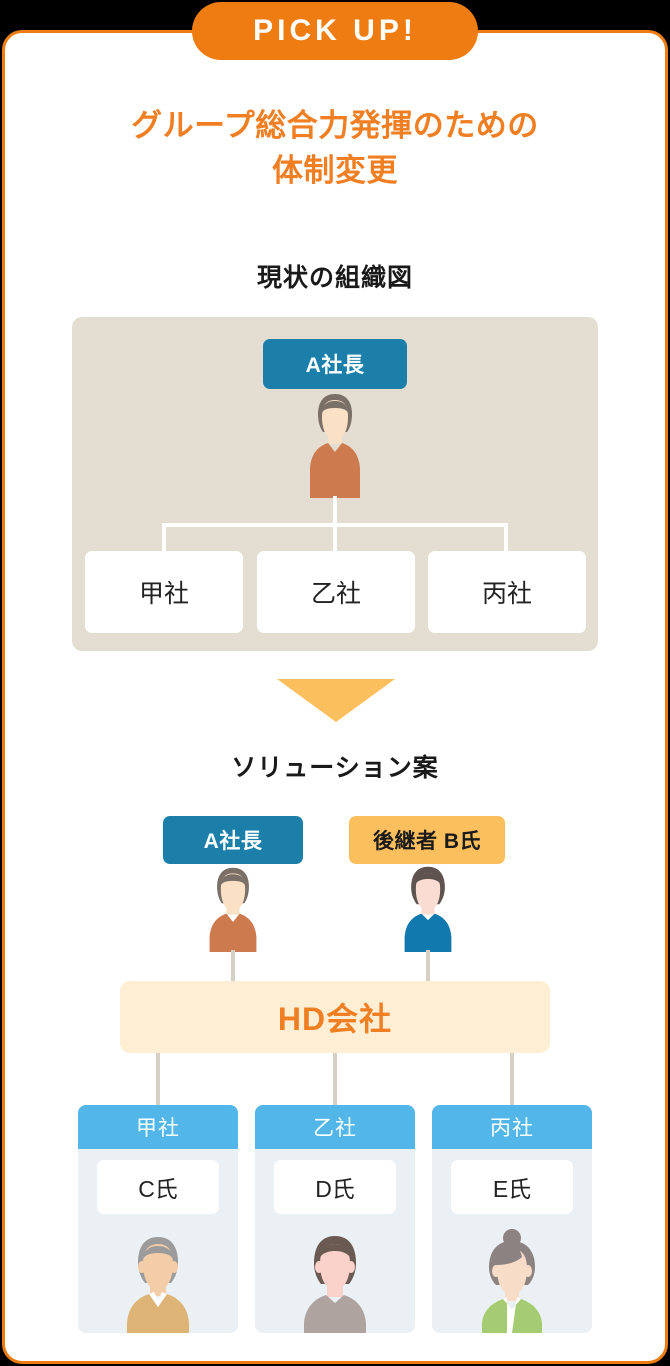  I want to click on down-triangle-arrow-icon, so click(336, 700).